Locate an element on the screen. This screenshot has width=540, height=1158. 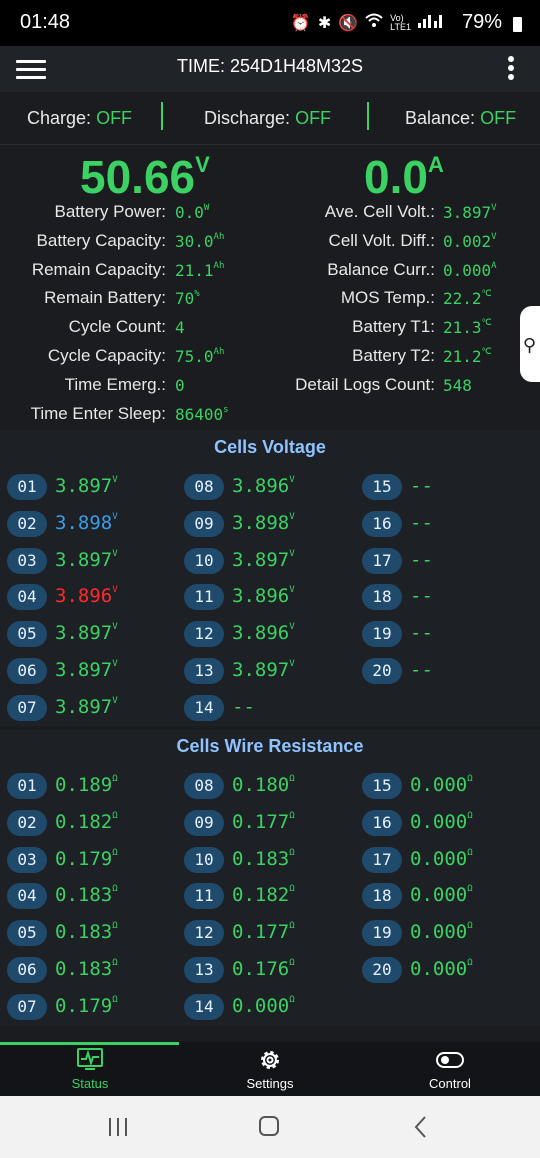
status-icons: ⏰ ✱ 🔇 Vo) LTE1 is located at coordinates (367, 22).